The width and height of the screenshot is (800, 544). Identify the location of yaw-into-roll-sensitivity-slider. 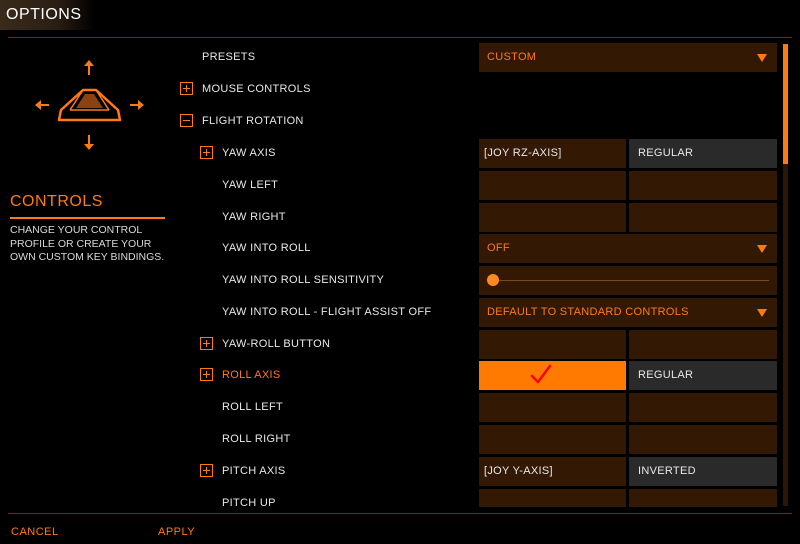
(628, 280).